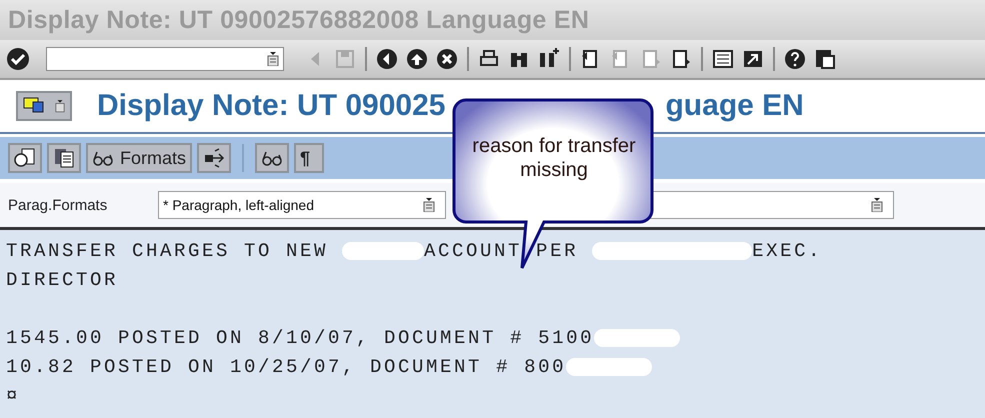  Describe the element at coordinates (18, 59) in the screenshot. I see `enter-check-icon` at that location.